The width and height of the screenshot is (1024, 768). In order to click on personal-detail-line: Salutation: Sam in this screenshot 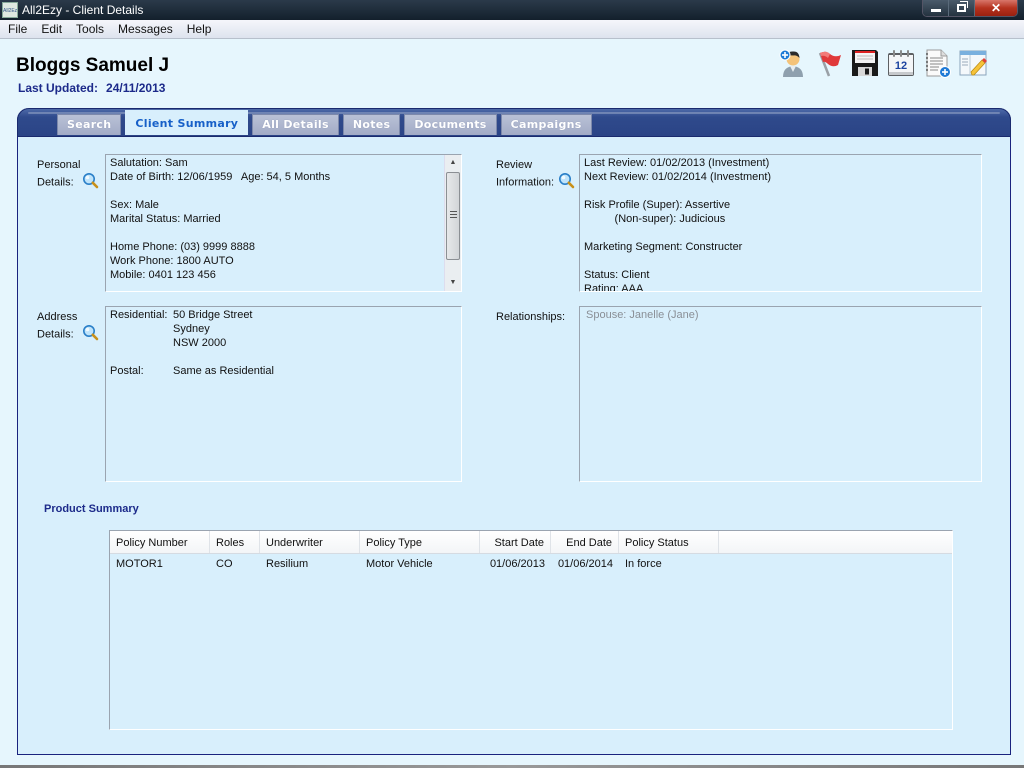, I will do `click(149, 163)`.